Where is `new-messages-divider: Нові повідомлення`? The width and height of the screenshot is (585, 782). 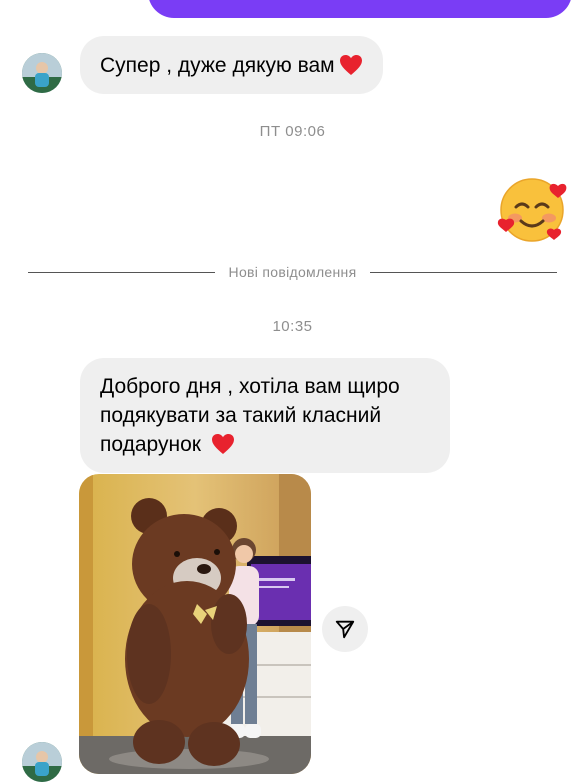 new-messages-divider: Нові повідомлення is located at coordinates (292, 272).